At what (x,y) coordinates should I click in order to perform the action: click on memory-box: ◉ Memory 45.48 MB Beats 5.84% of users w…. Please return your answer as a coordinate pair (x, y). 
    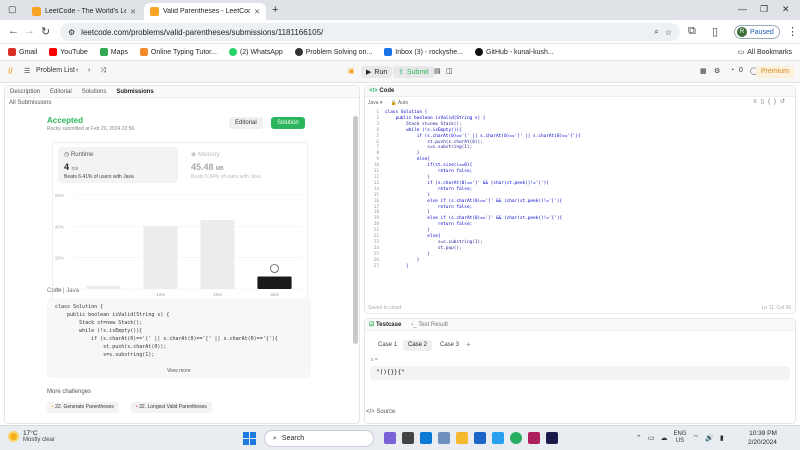
    Looking at the image, I should click on (245, 165).